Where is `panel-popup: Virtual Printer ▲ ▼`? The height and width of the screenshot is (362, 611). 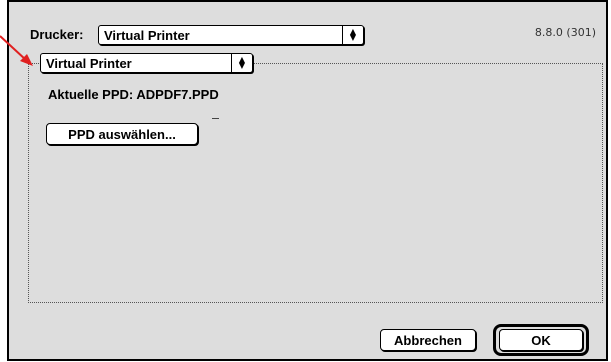 panel-popup: Virtual Printer ▲ ▼ is located at coordinates (146, 63).